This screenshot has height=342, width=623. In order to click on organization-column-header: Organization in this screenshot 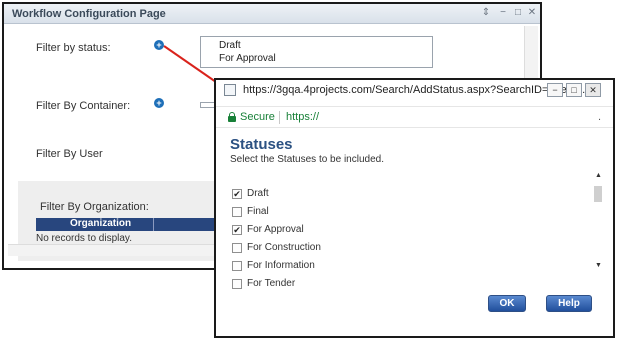, I will do `click(100, 223)`.